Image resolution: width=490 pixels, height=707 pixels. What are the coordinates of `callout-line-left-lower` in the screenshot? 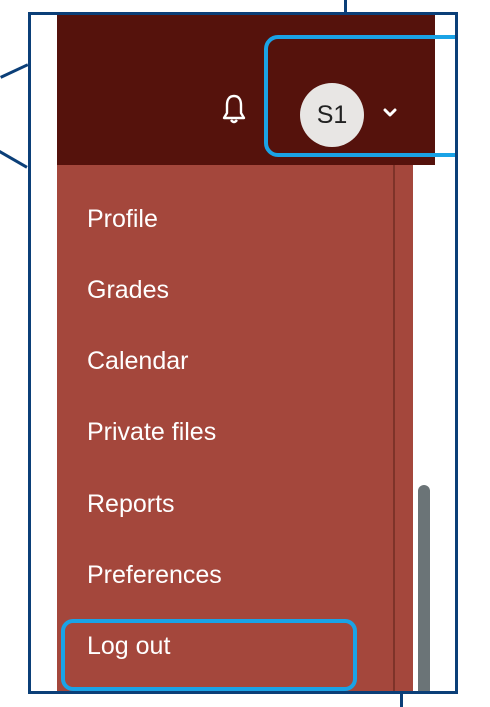 It's located at (14, 159).